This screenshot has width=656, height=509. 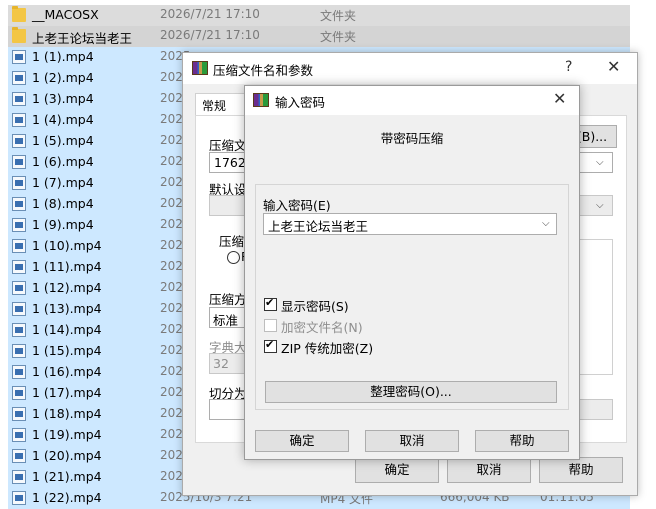 I want to click on help-icon: ?, so click(x=568, y=67).